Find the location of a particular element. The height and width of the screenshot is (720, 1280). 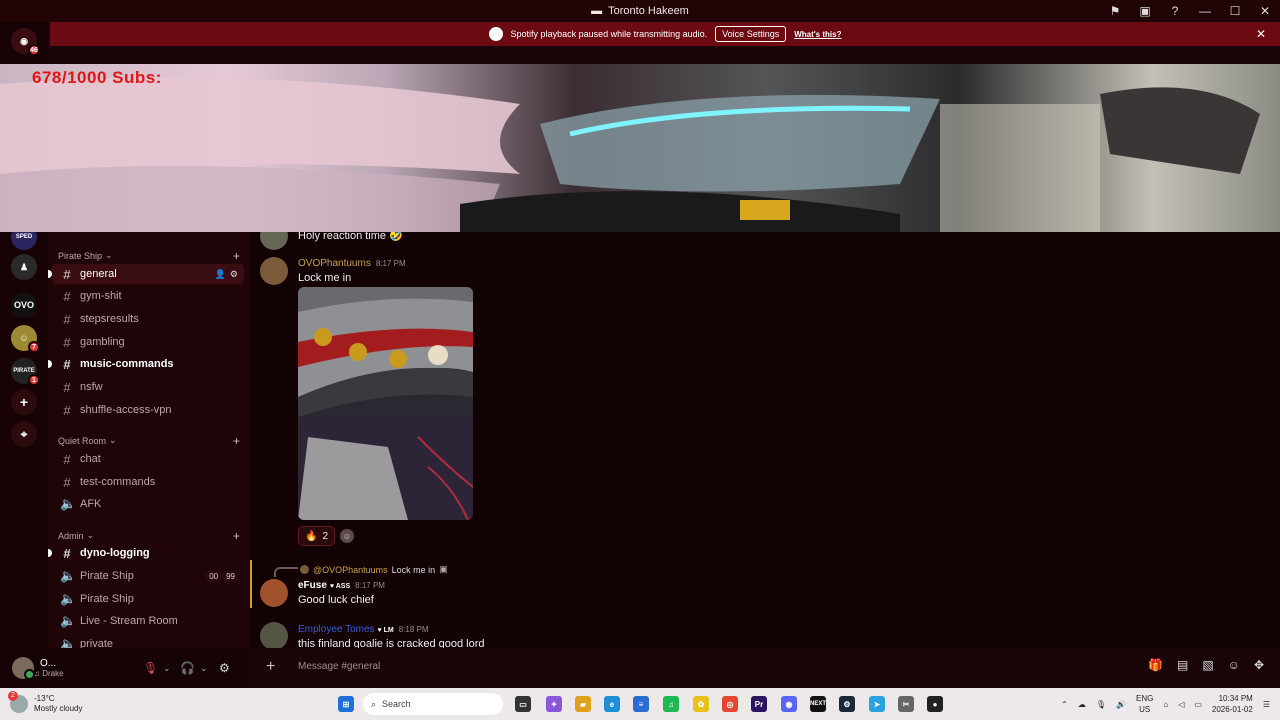

emoji-icon: ☺ is located at coordinates (1234, 665).